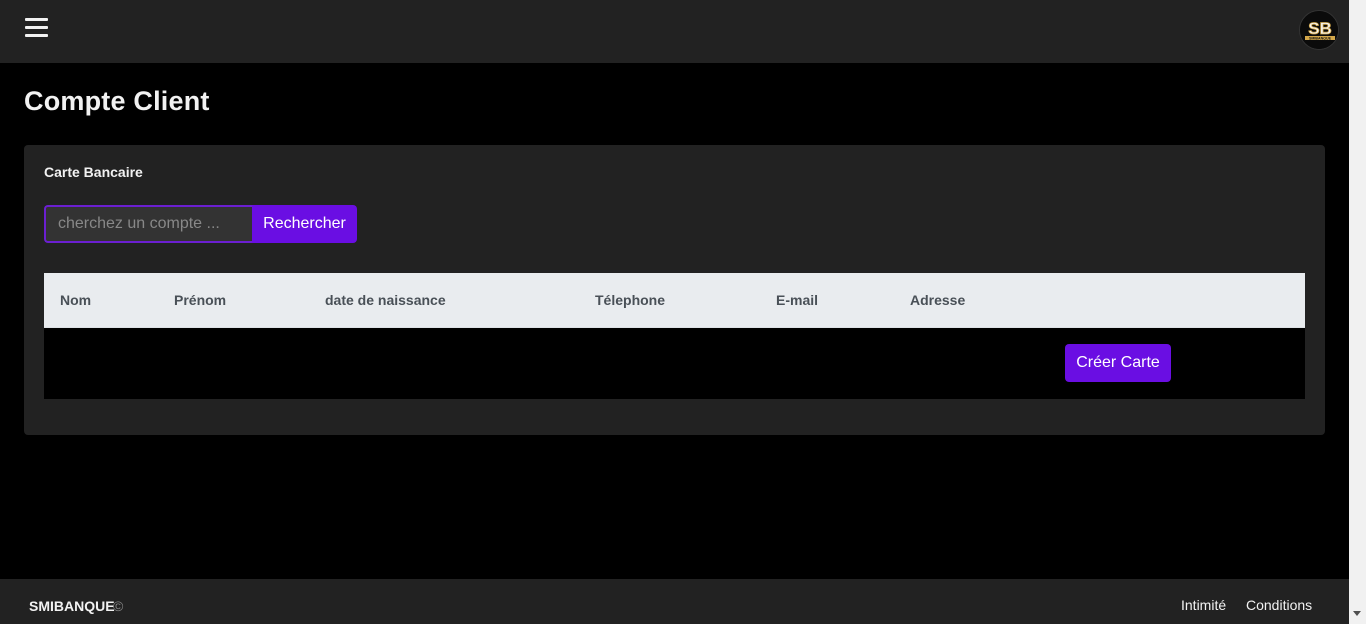 The height and width of the screenshot is (624, 1366). I want to click on top-navbar: SB SMIBANQUE, so click(674, 31).